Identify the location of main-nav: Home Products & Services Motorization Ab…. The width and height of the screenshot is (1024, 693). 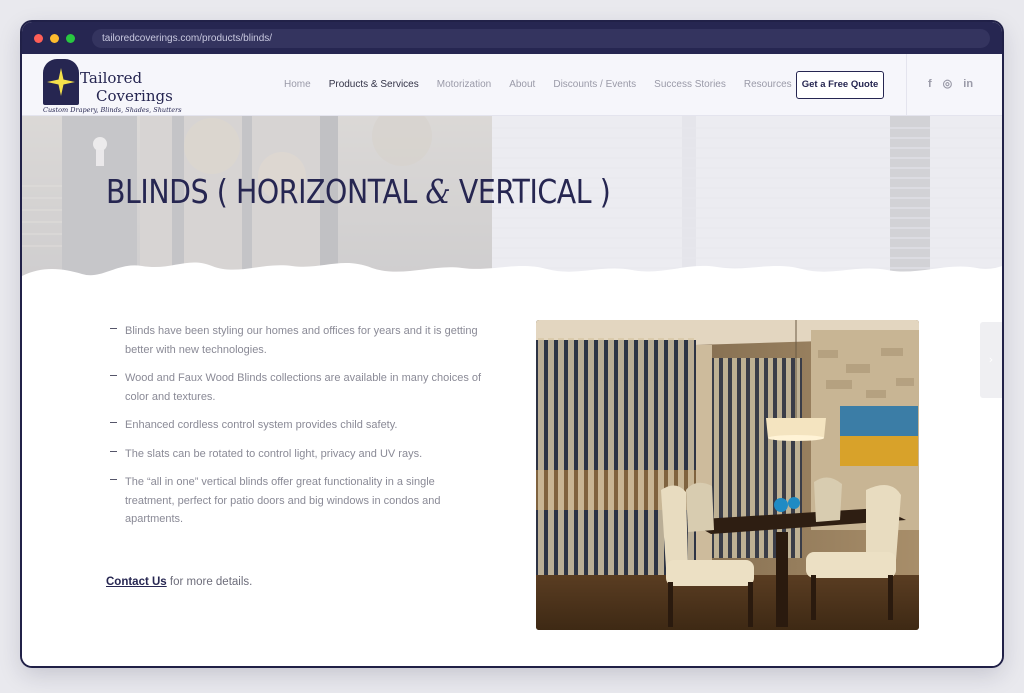
(547, 84).